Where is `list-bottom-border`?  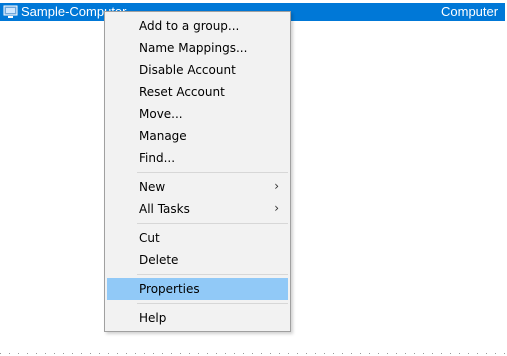 list-bottom-border is located at coordinates (253, 353).